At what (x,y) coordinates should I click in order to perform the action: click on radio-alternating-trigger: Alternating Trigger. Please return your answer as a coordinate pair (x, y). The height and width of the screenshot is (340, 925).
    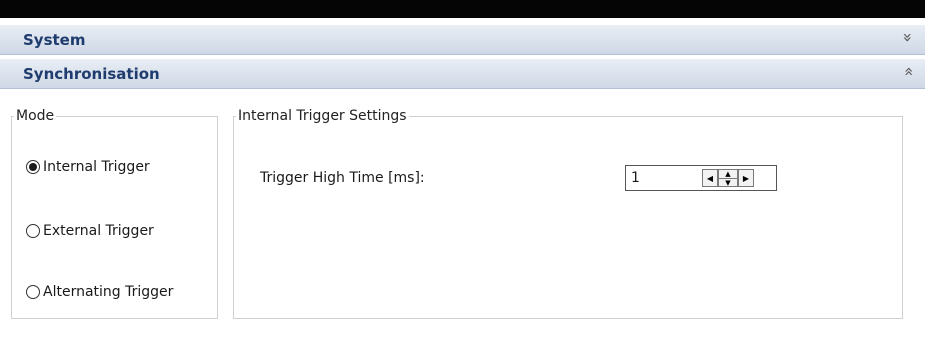
    Looking at the image, I should click on (99, 292).